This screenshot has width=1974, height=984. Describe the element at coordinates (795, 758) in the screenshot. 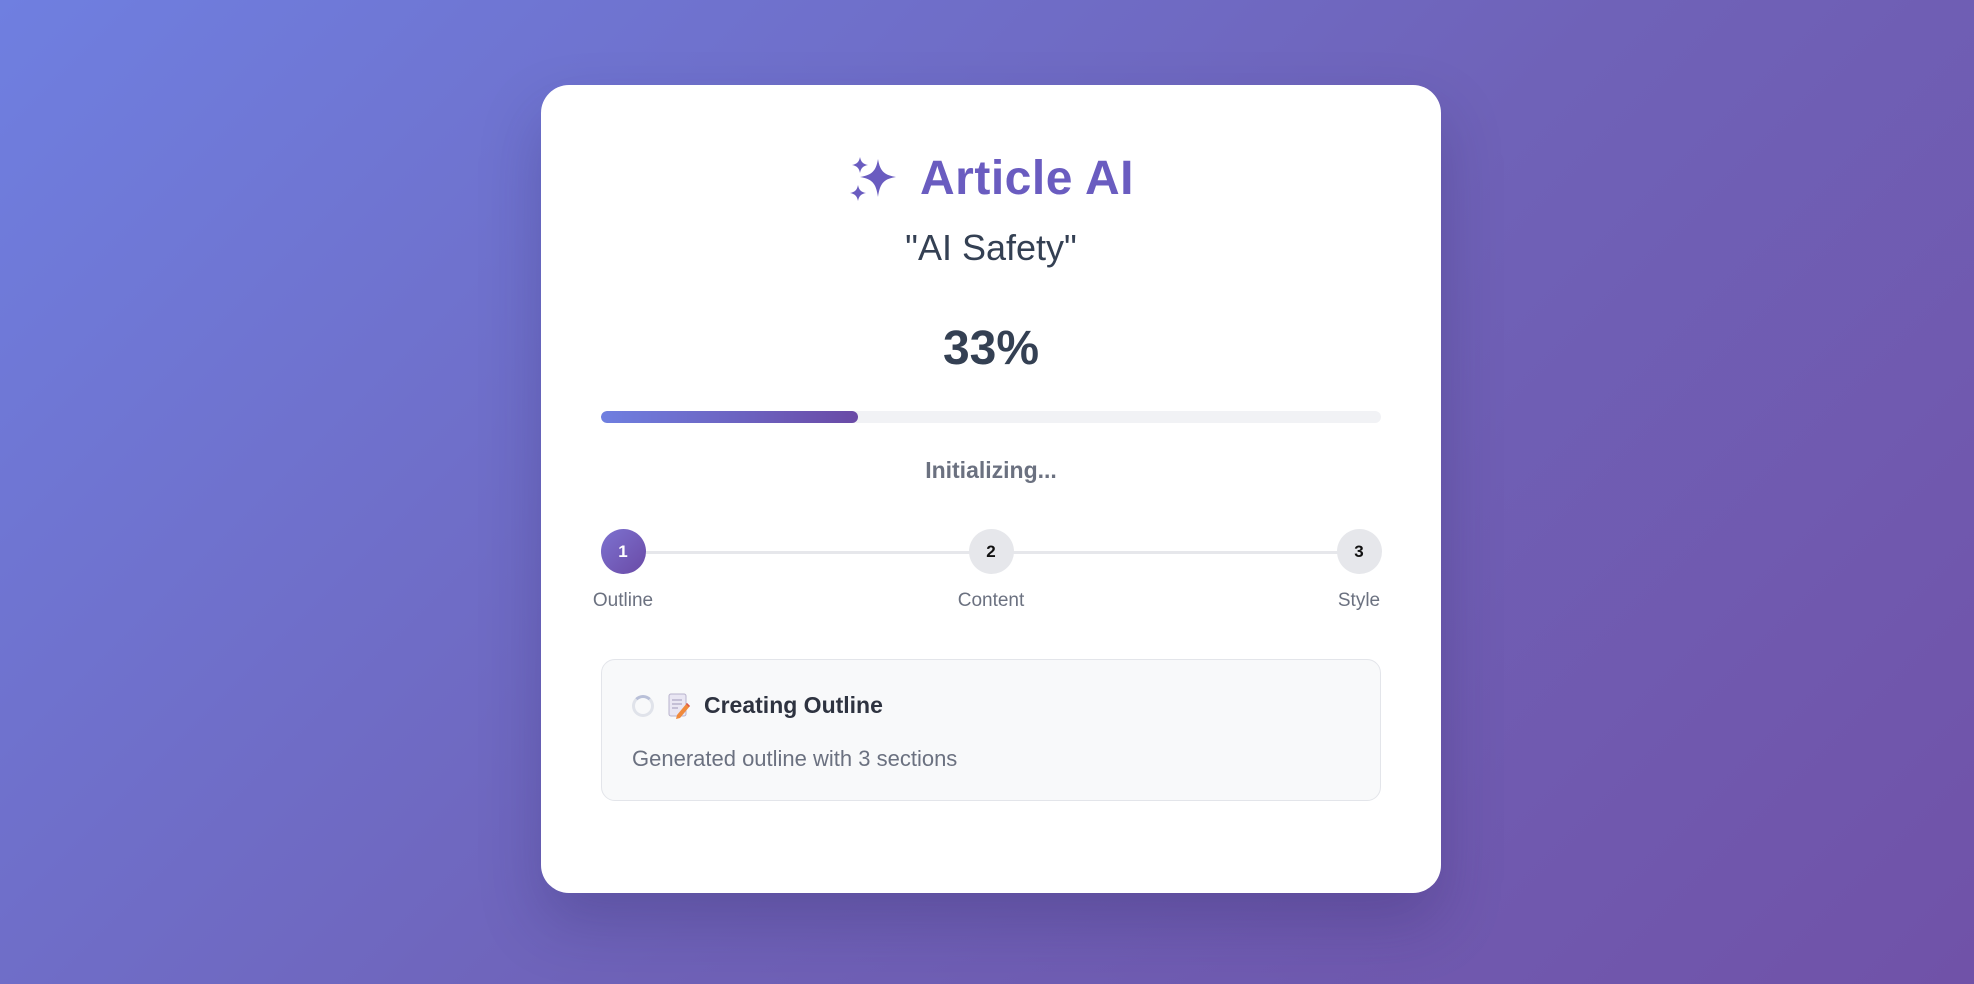

I see `task-description: Generated outline with 3 sections` at that location.